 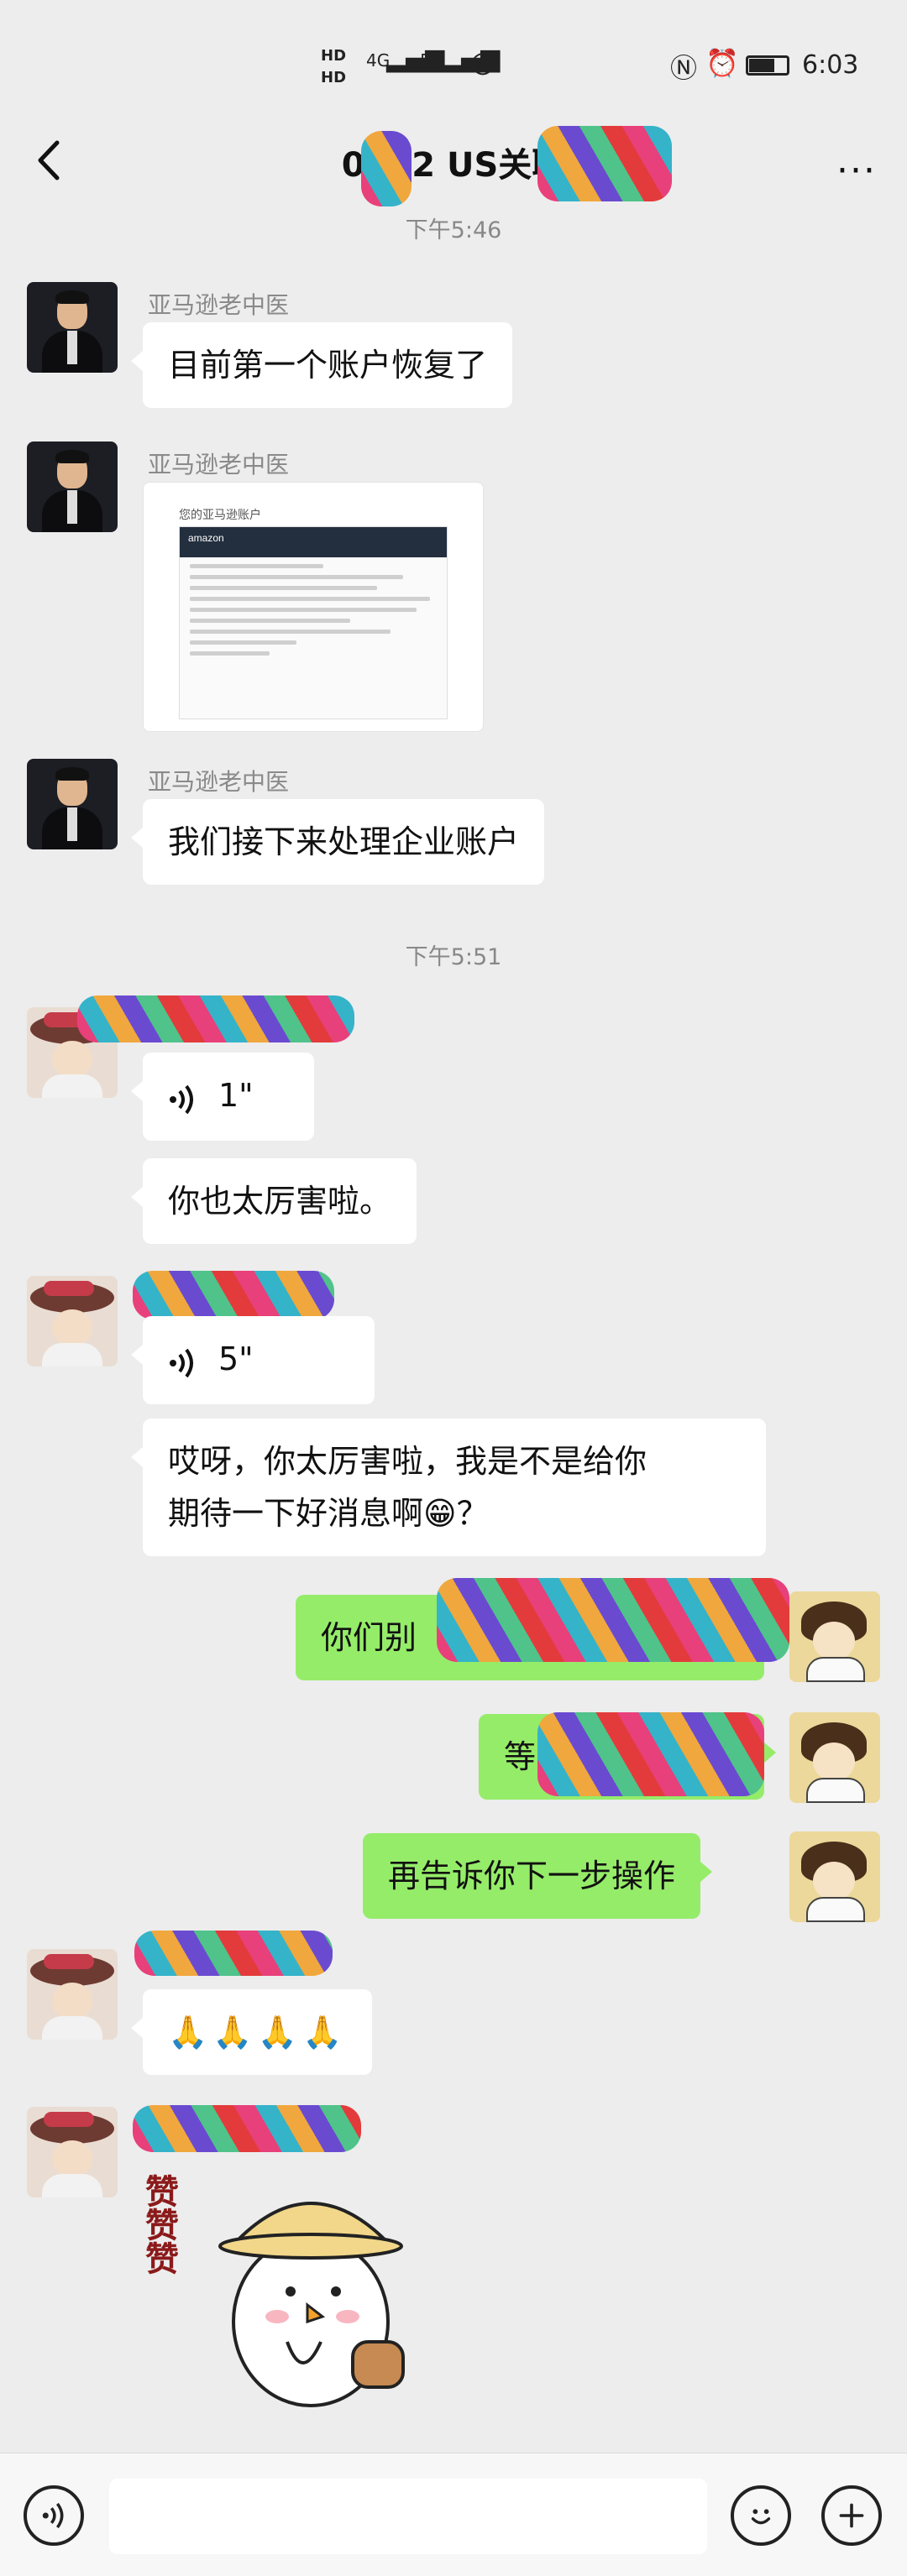 I want to click on sticker-message: 赞赞赞, so click(x=275, y=2295).